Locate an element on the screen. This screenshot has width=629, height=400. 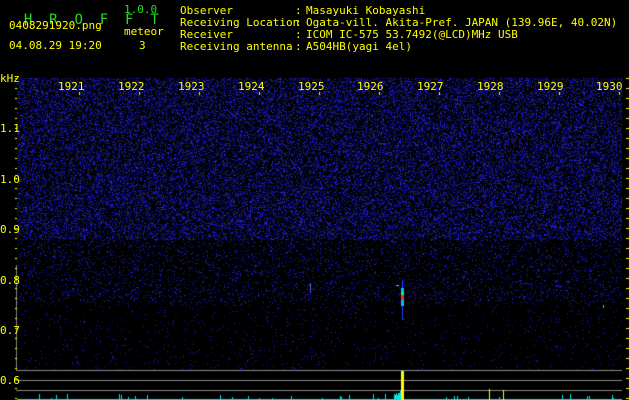
app-version: 1.0.0 is located at coordinates (141, 9).